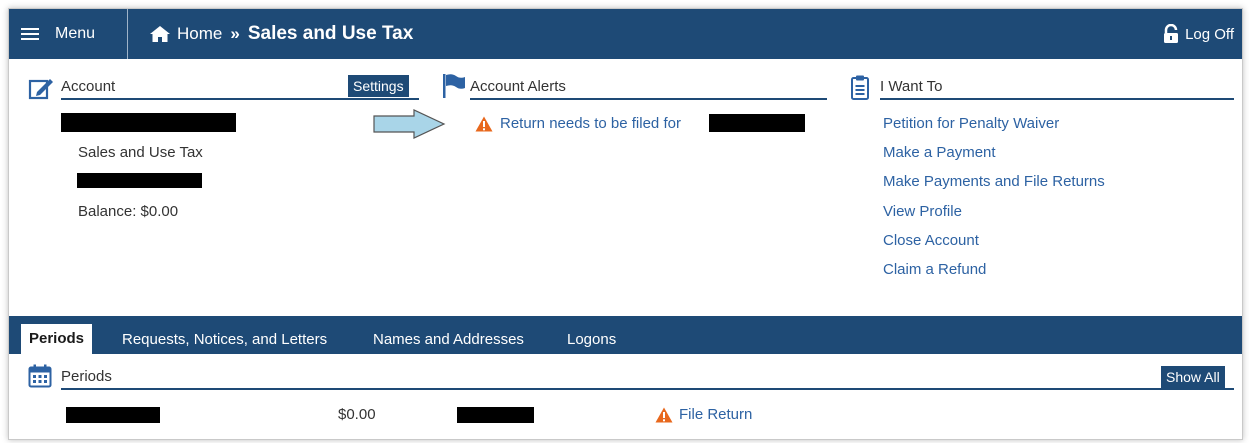 The height and width of the screenshot is (443, 1249). What do you see at coordinates (140, 152) in the screenshot?
I see `account-tax-type: Sales and Use Tax` at bounding box center [140, 152].